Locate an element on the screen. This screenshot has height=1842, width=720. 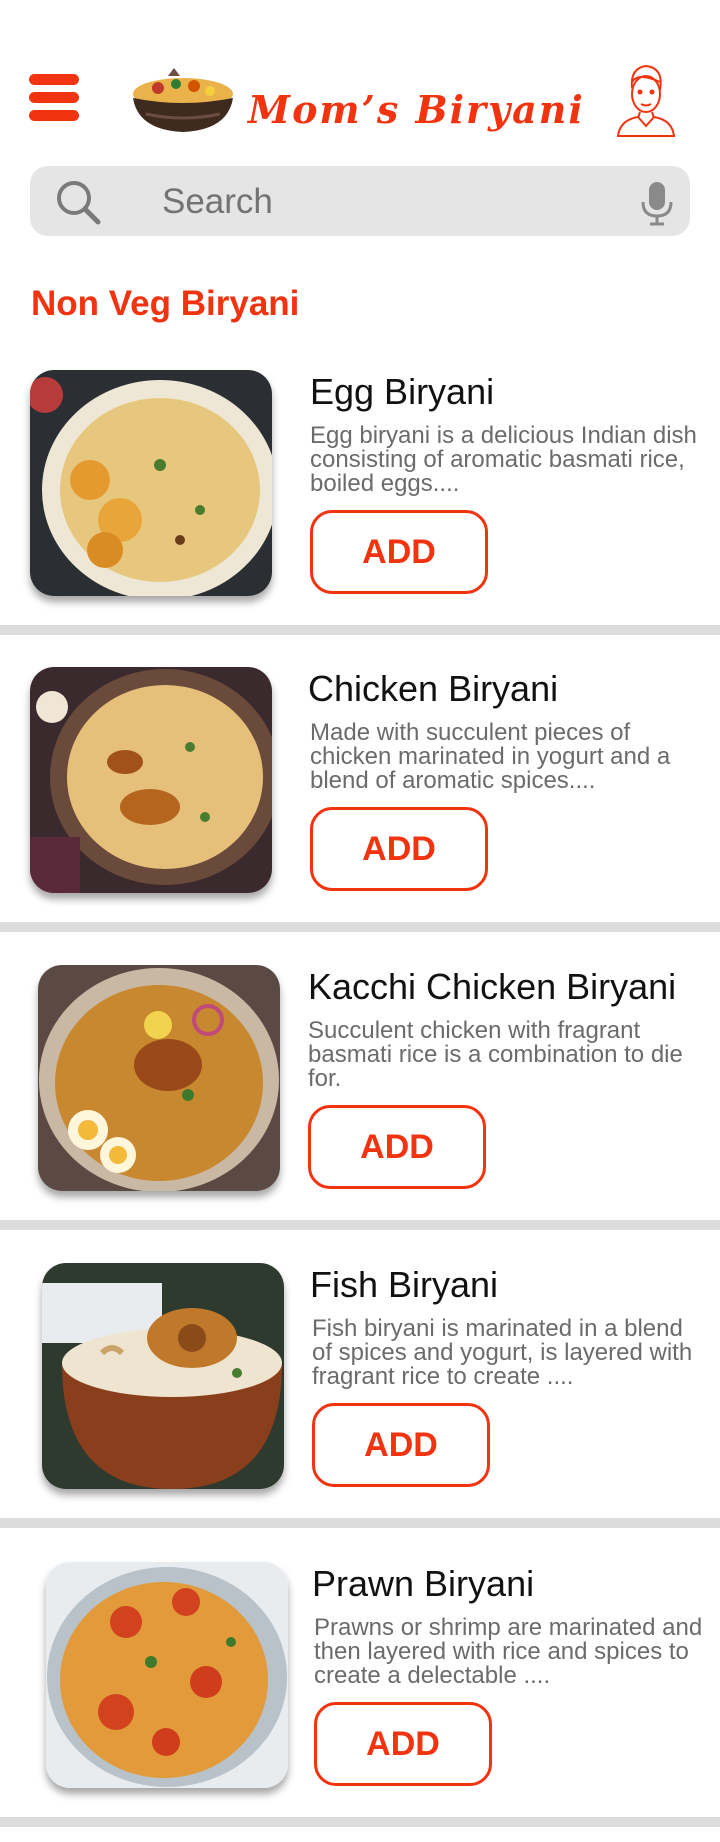
user-avatar-icon is located at coordinates (646, 99).